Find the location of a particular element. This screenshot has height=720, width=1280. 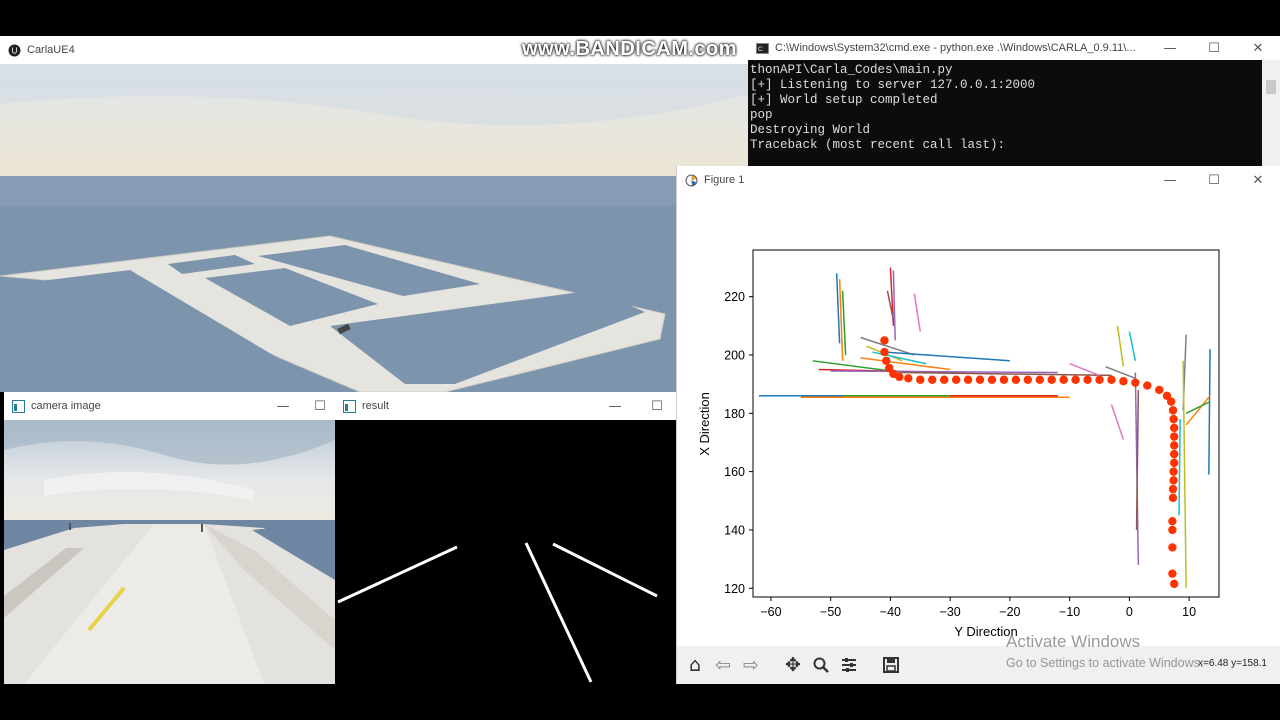

cmd-icon: C: is located at coordinates (762, 48).